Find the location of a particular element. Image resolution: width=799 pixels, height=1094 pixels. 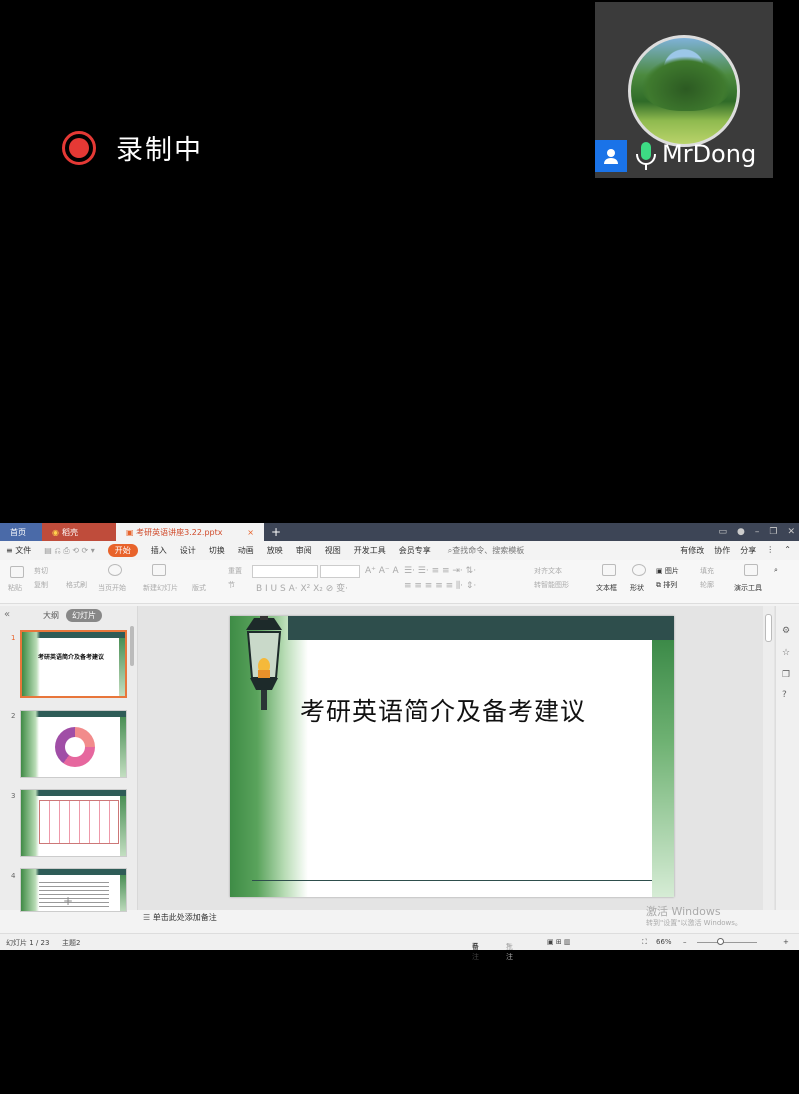

list-icons: ☰· ☰· ≡ ≡ ⇥· ⇅· is located at coordinates (440, 571).